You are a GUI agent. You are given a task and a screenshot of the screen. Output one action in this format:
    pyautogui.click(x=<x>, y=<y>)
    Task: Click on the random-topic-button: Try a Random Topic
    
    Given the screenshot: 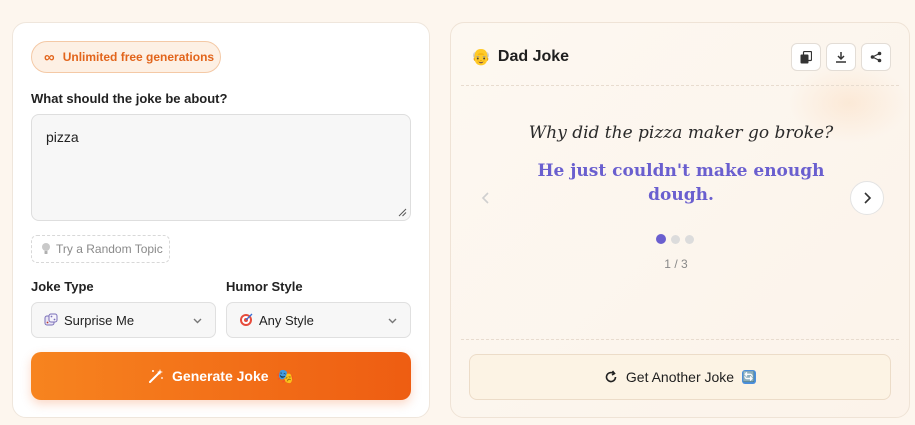 What is the action you would take?
    pyautogui.click(x=100, y=249)
    